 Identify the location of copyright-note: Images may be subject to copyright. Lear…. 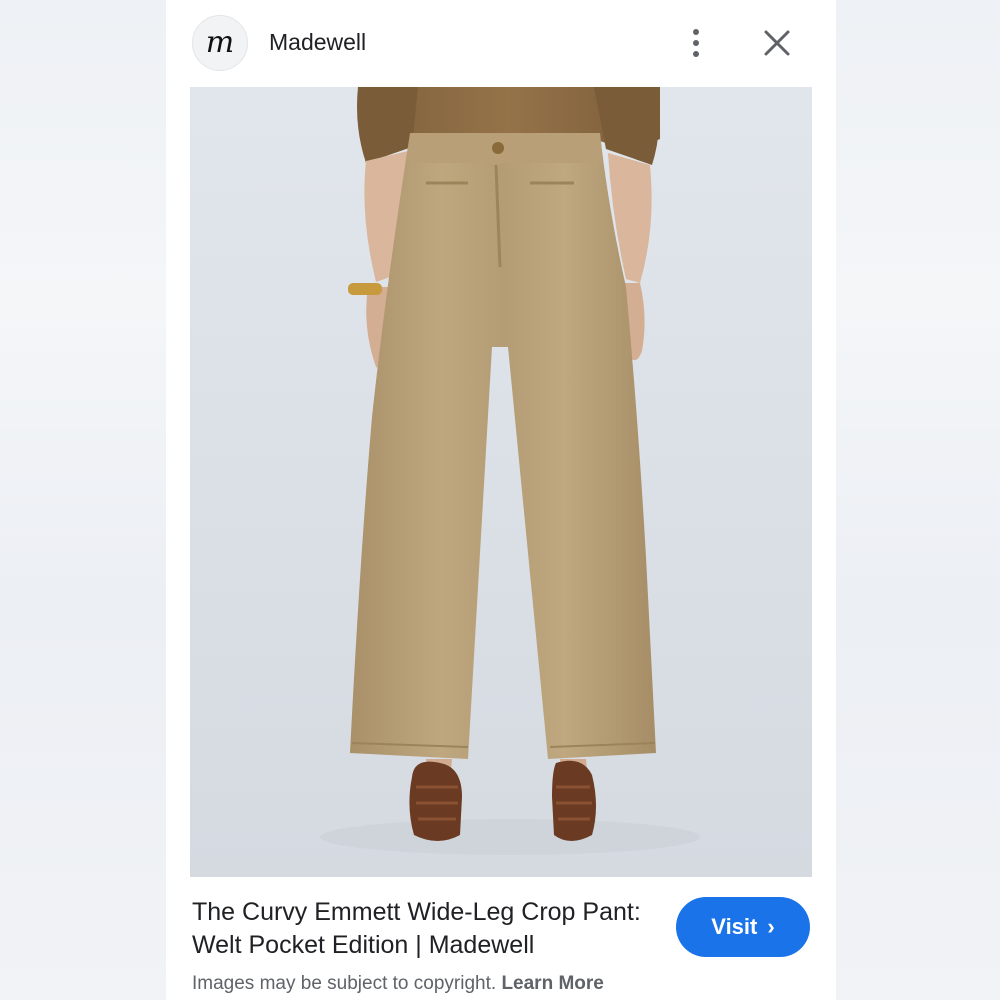
(398, 984).